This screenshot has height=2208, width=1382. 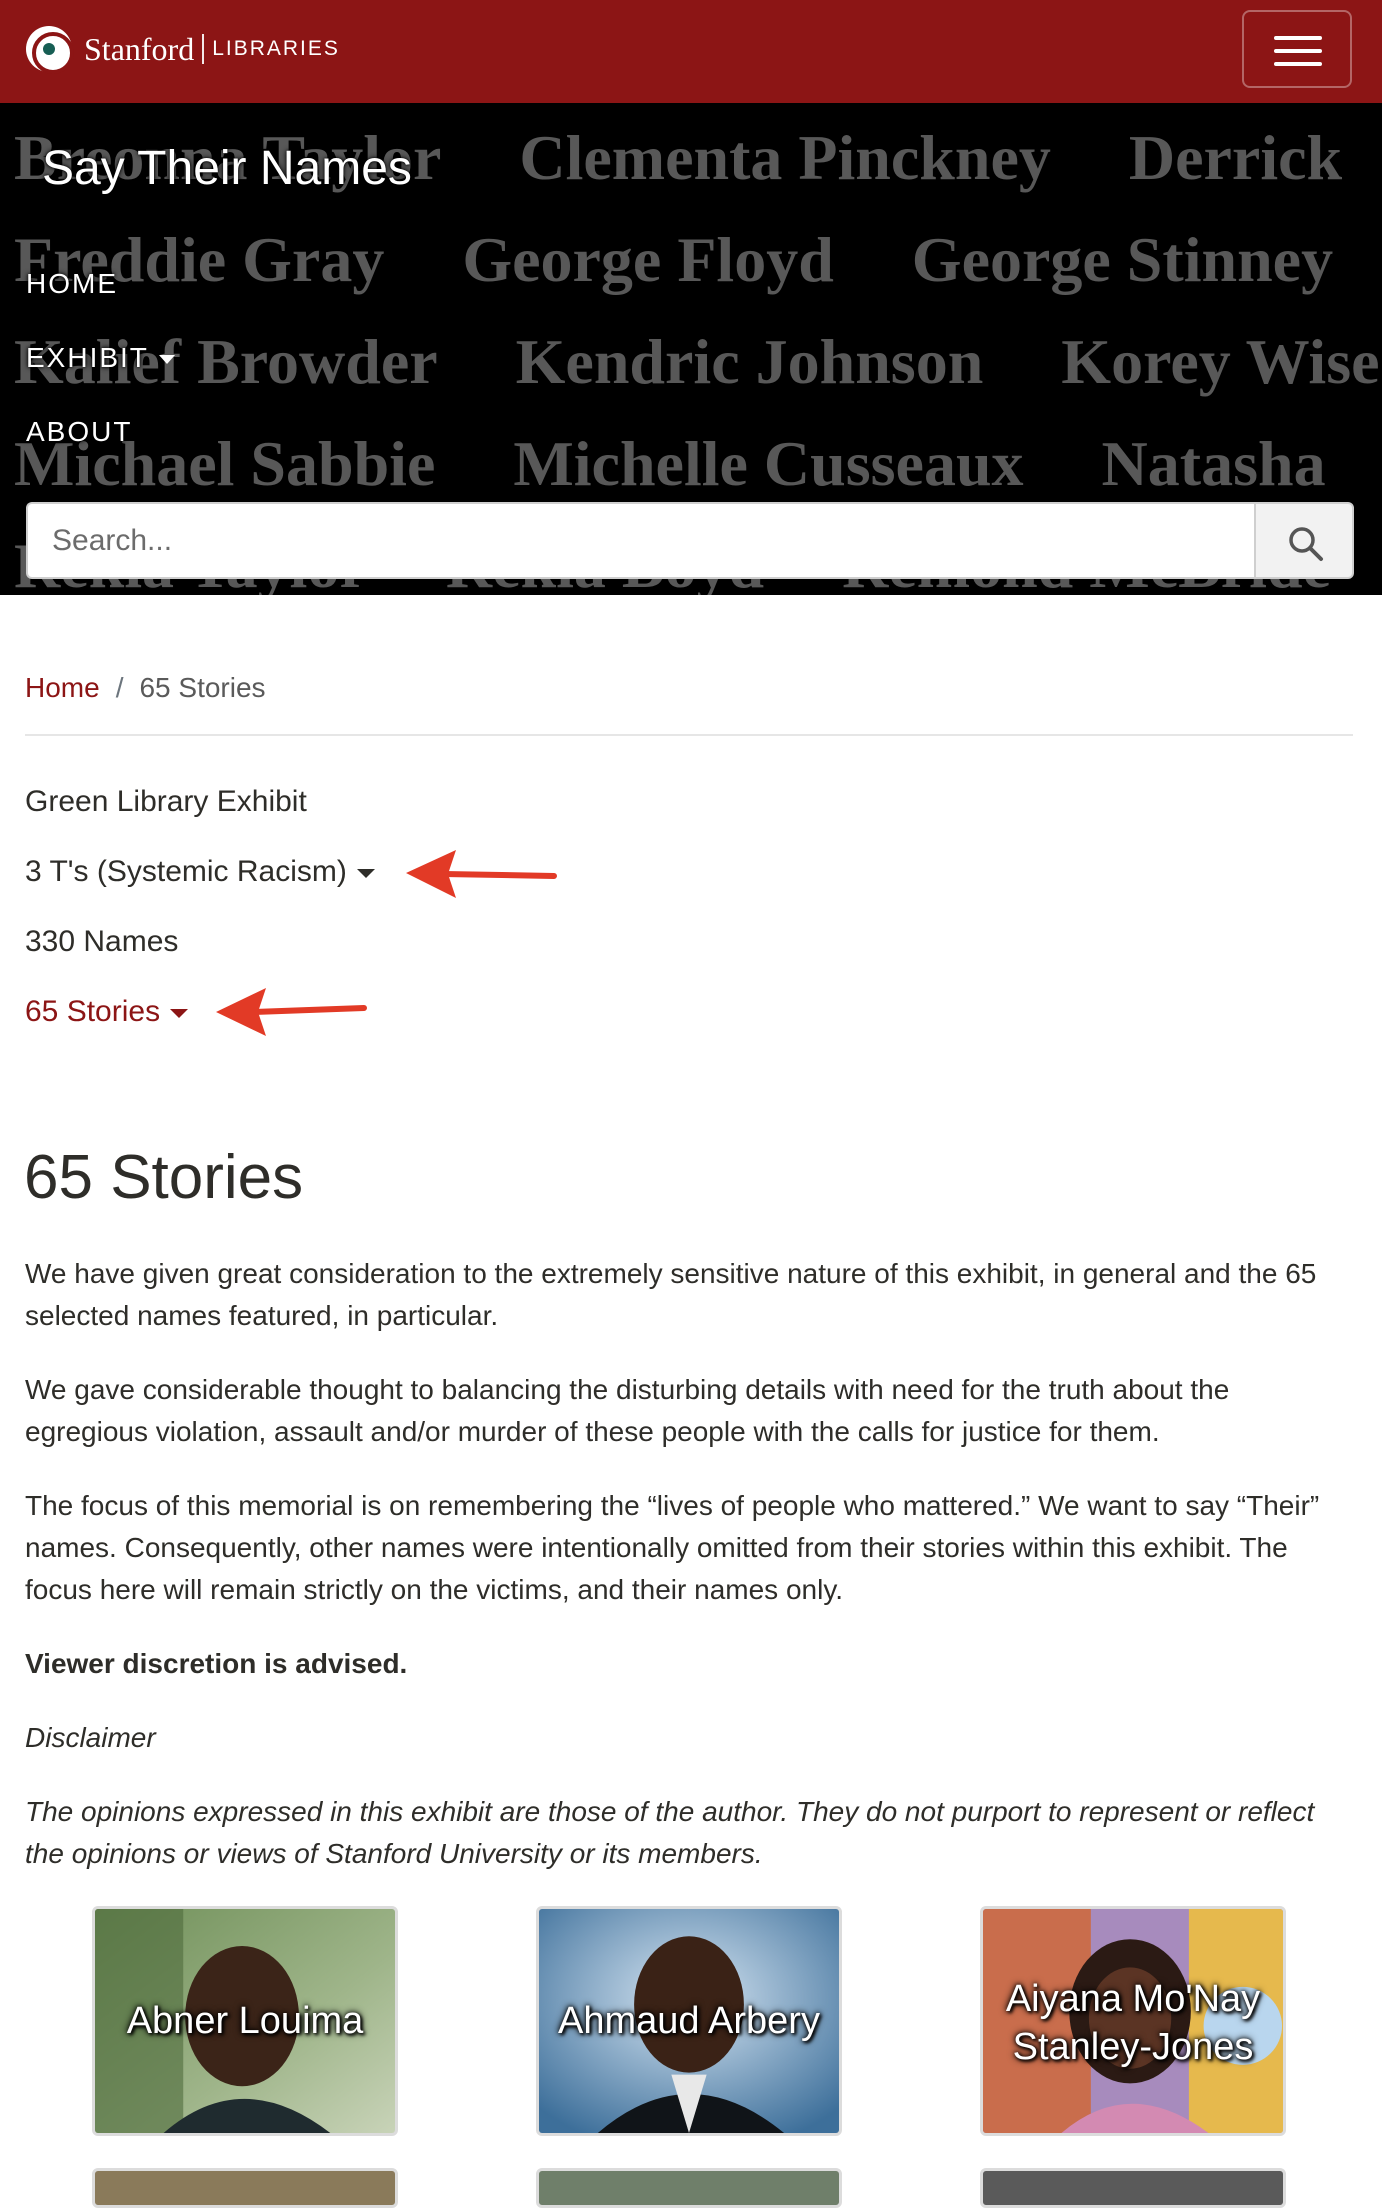 I want to click on background-name: Michelle Cusseaux, so click(x=768, y=463).